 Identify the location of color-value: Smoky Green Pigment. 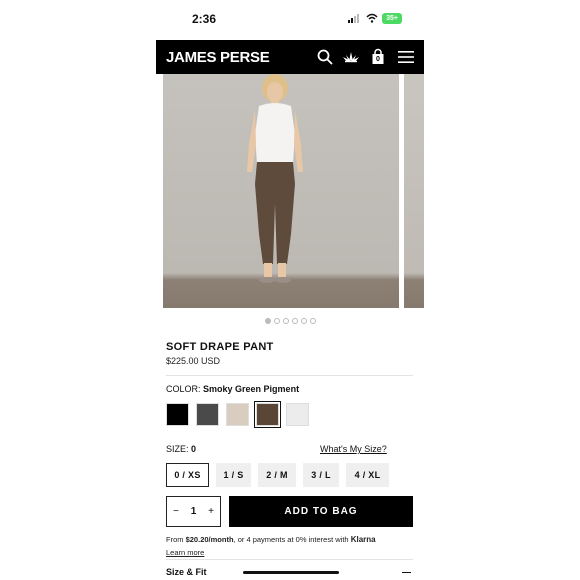
(251, 389).